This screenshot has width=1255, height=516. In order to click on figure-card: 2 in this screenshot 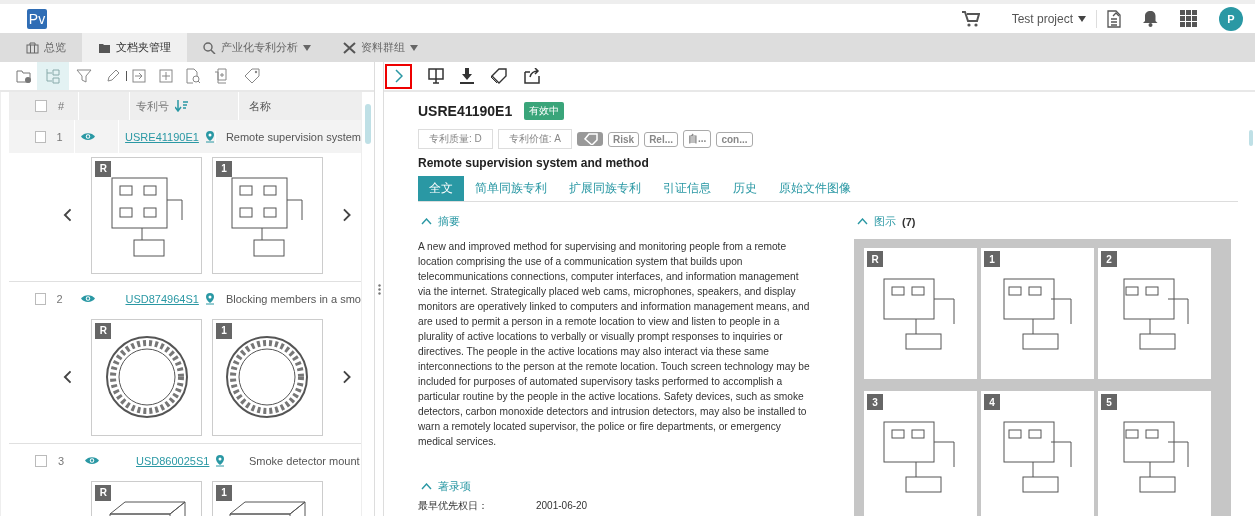, I will do `click(1154, 313)`.